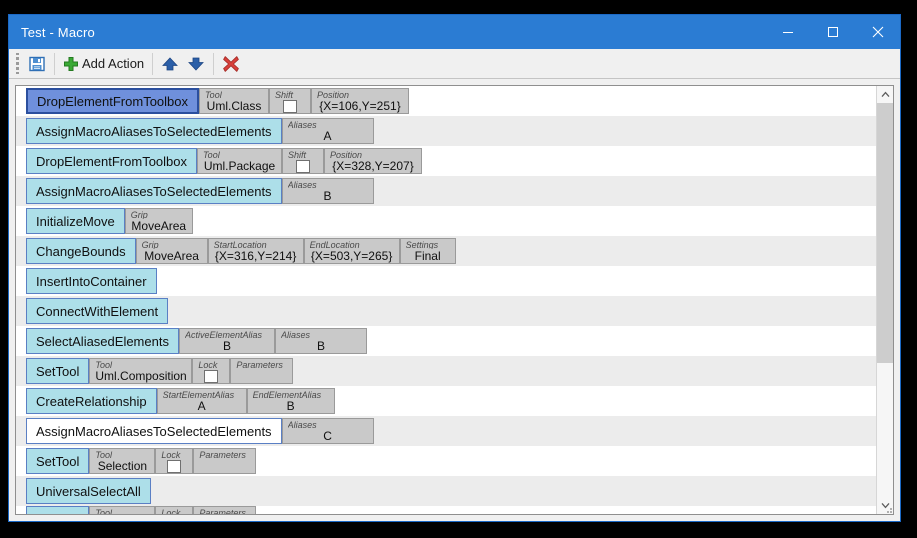  What do you see at coordinates (81, 251) in the screenshot?
I see `action-name-button: ChangeBounds` at bounding box center [81, 251].